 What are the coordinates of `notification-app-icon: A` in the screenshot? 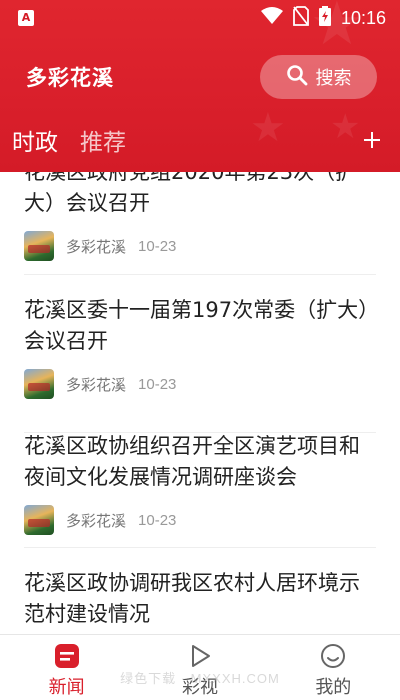 It's located at (26, 18).